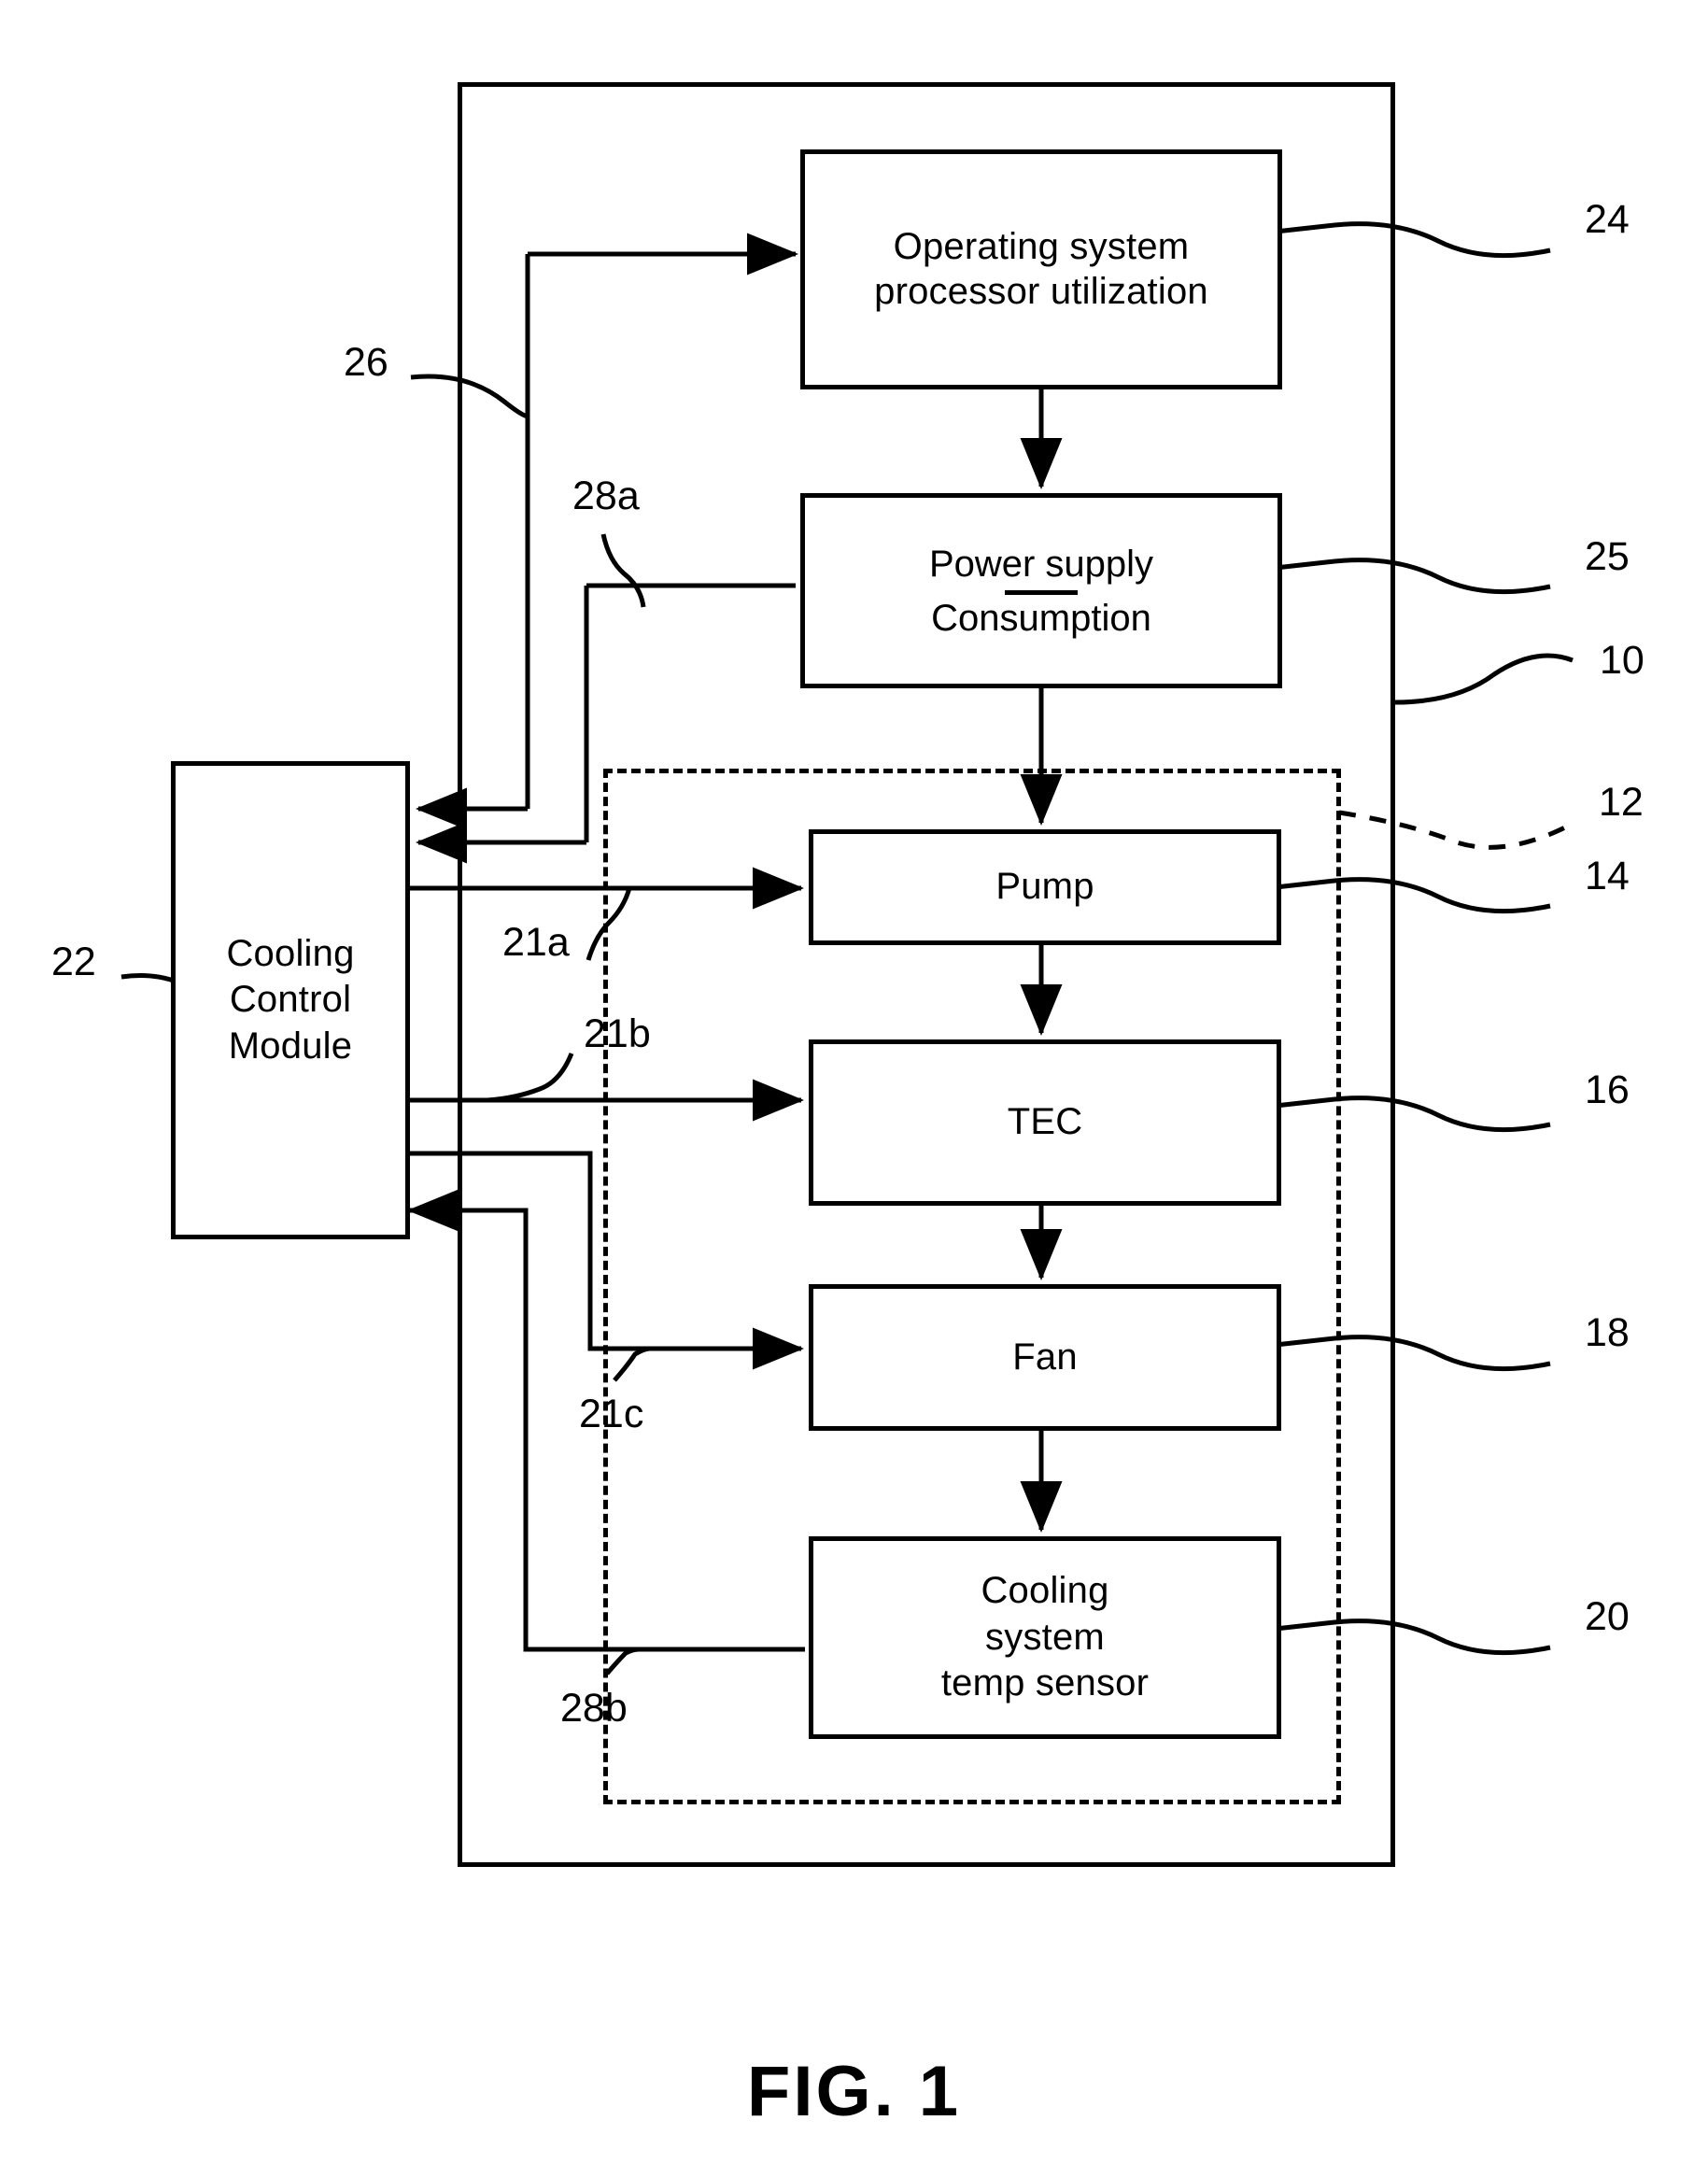 This screenshot has width=1708, height=2177. What do you see at coordinates (611, 1414) in the screenshot?
I see `reference-numeral-21c: 21c` at bounding box center [611, 1414].